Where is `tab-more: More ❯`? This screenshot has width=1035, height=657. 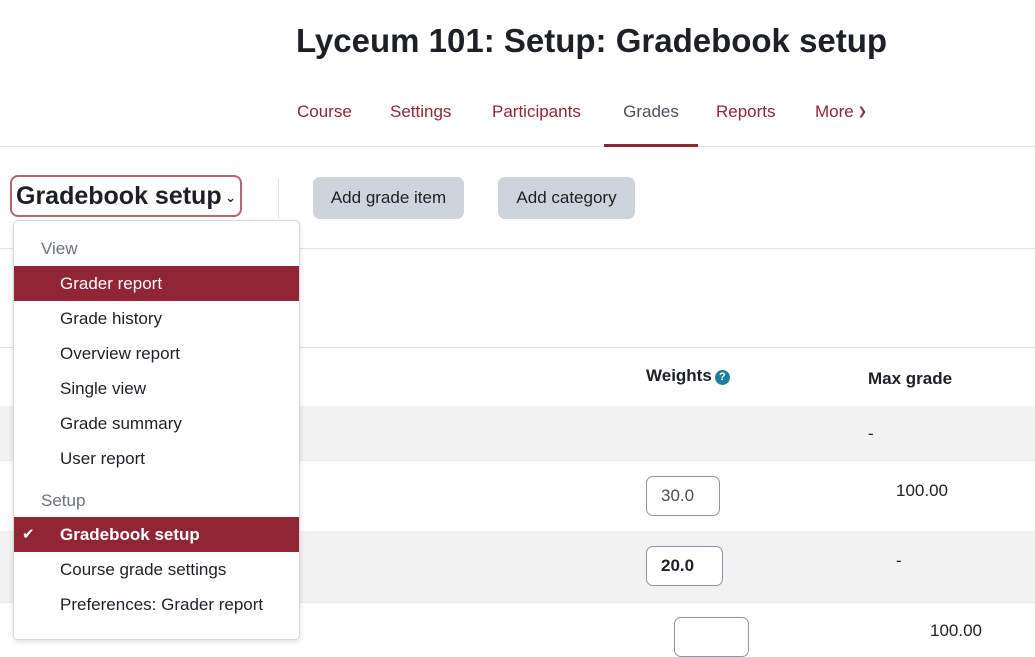
tab-more: More ❯ is located at coordinates (841, 115).